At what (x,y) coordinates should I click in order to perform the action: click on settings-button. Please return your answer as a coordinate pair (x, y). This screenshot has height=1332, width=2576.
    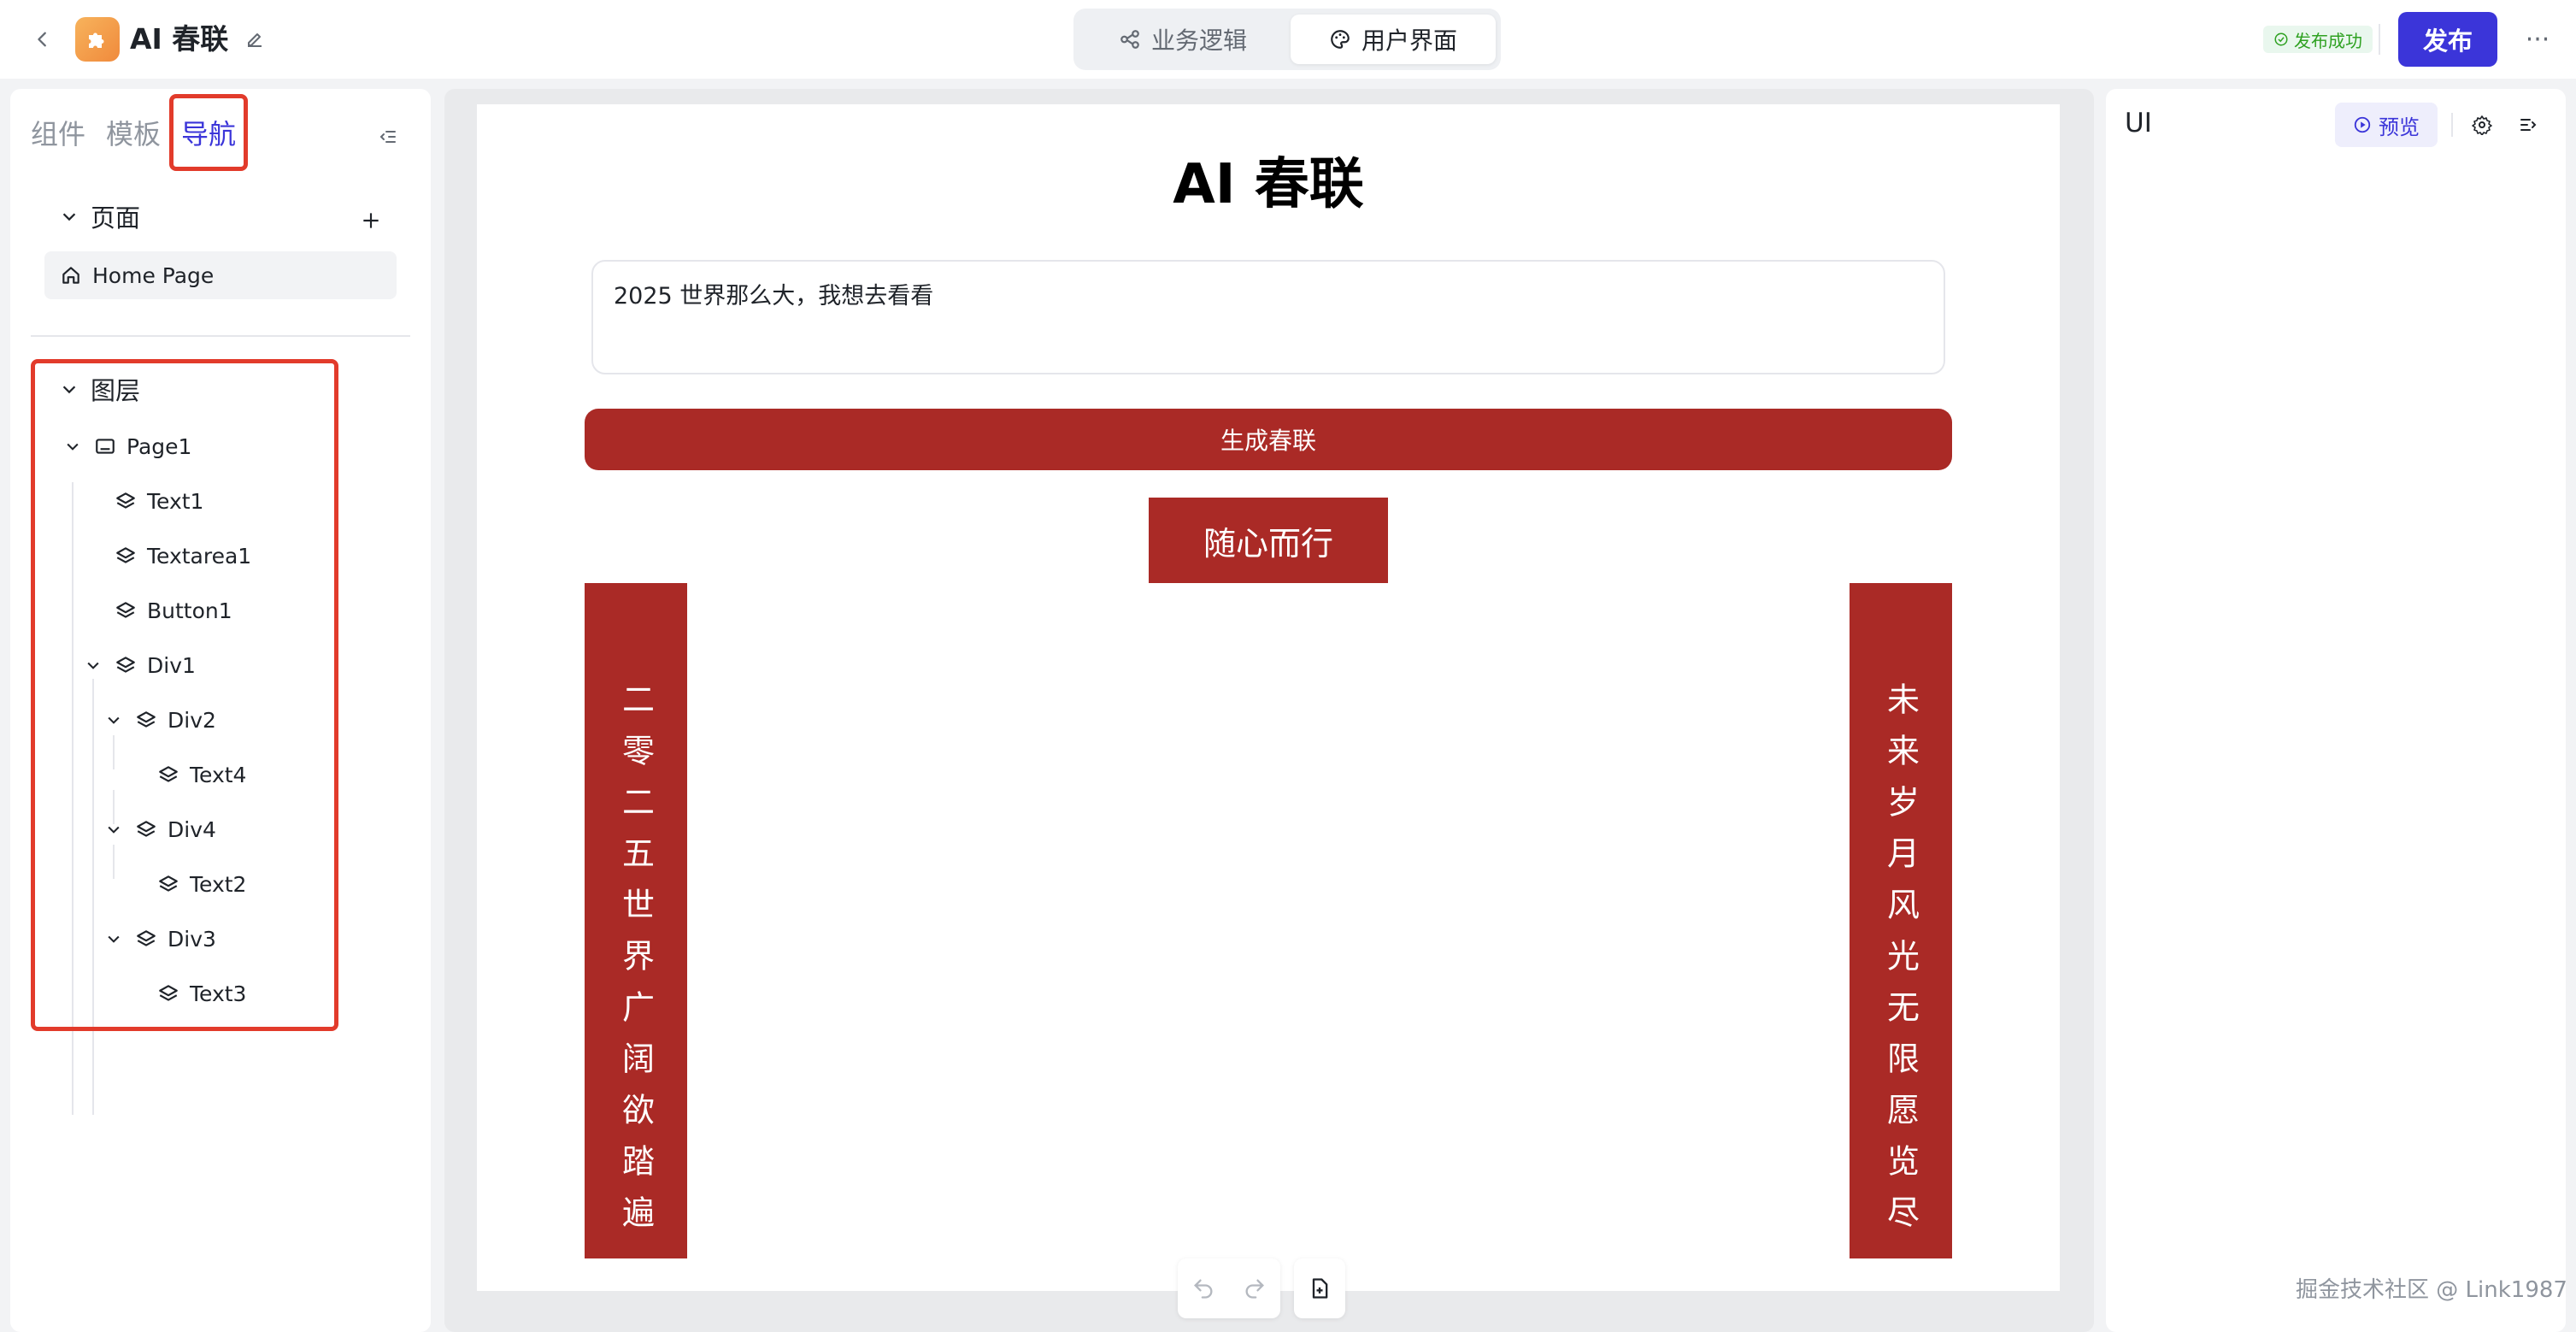
    Looking at the image, I should click on (2482, 125).